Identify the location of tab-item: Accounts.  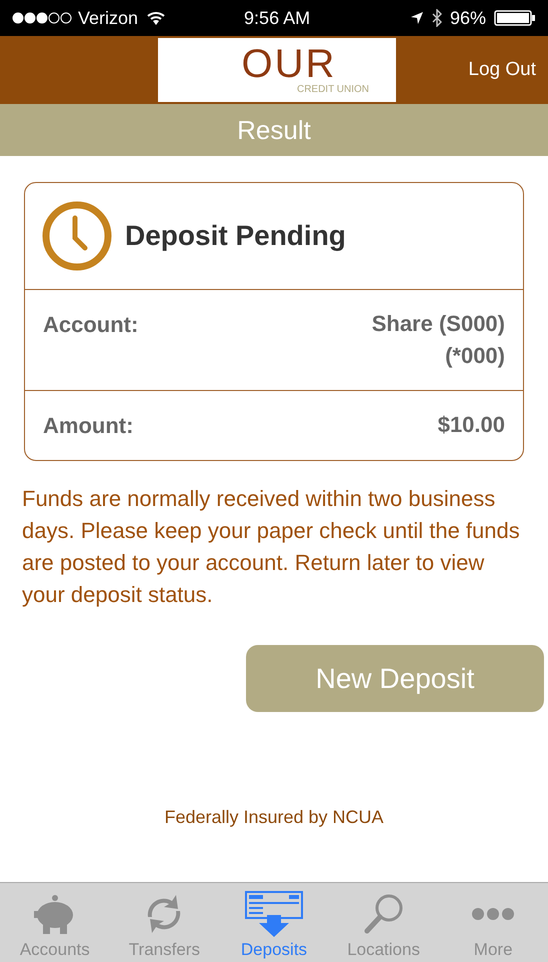
(55, 922).